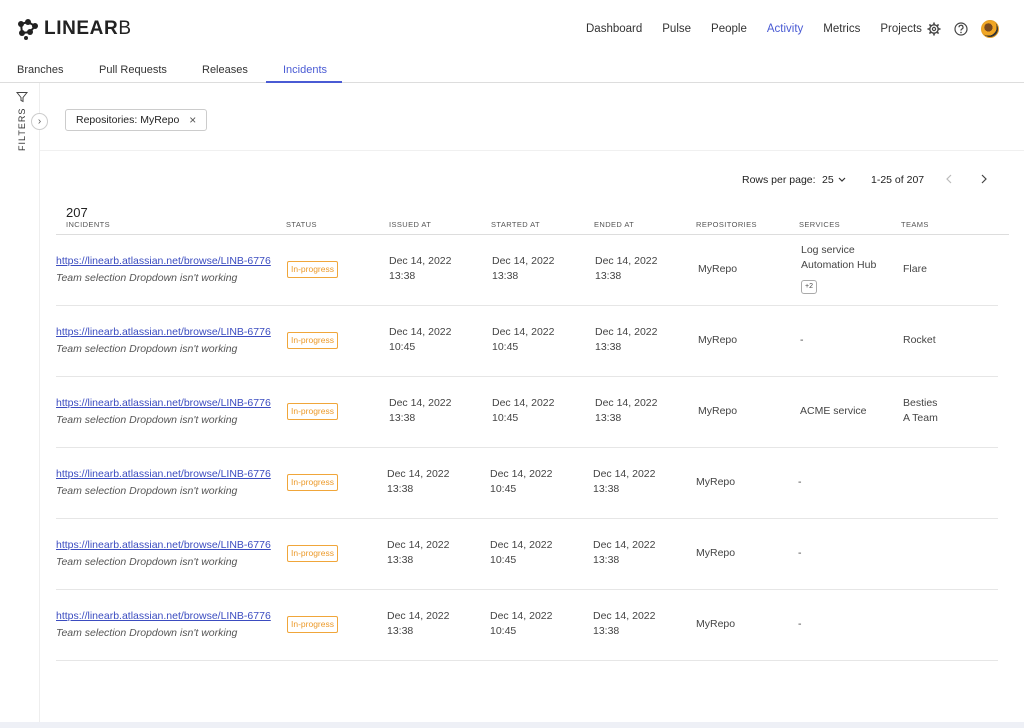  I want to click on help-icon, so click(961, 29).